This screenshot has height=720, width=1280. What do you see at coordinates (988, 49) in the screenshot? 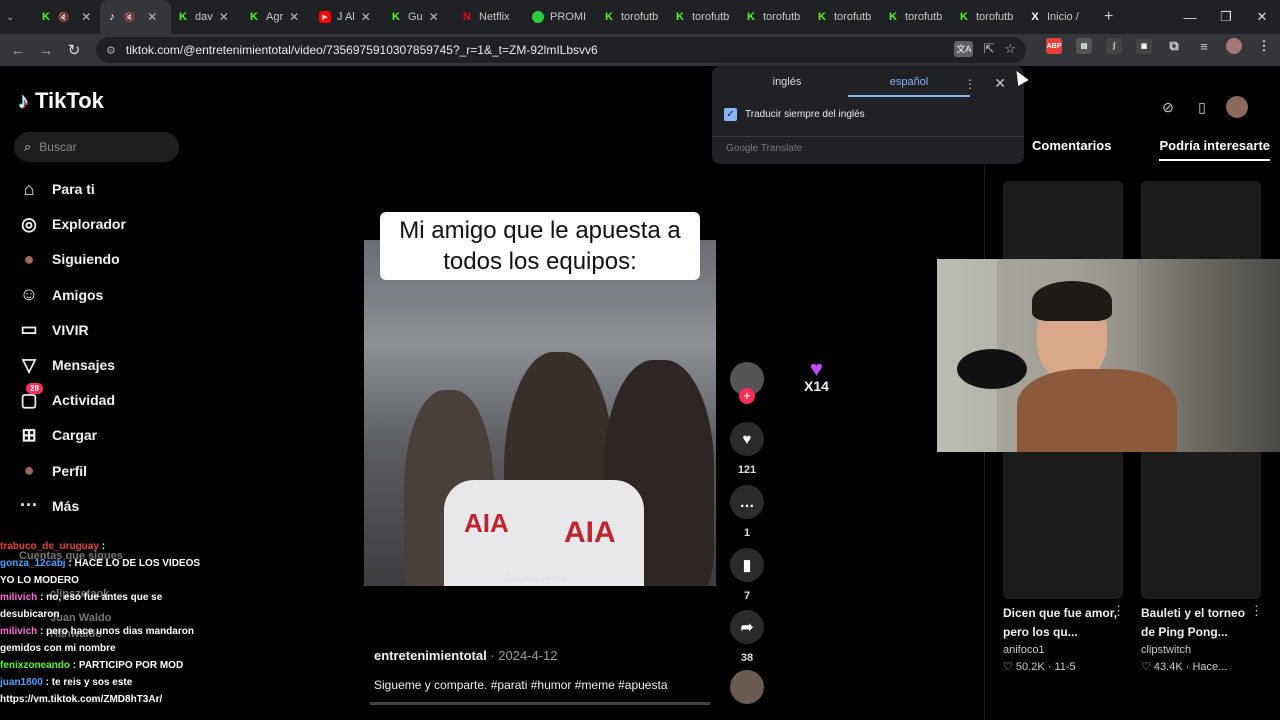
I see `install-app-icon: ⇱` at bounding box center [988, 49].